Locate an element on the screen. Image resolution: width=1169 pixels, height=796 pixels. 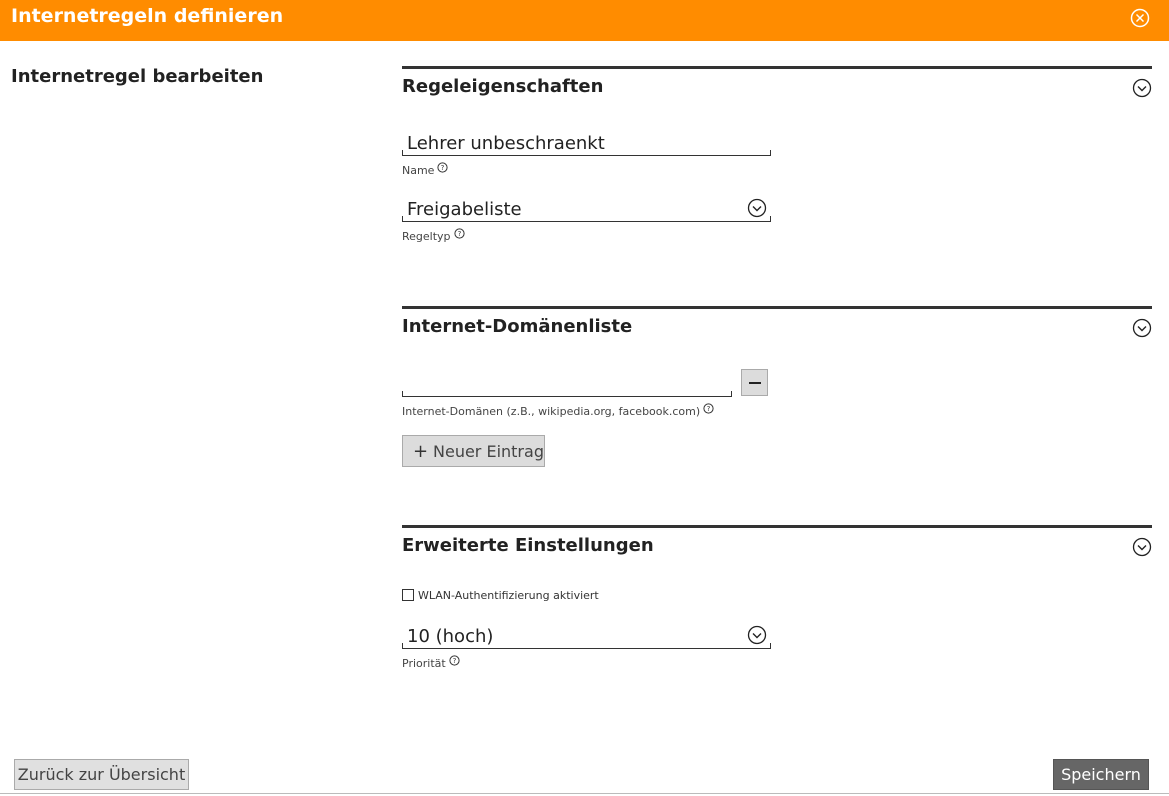
new-entry-label: Neuer Eintrag is located at coordinates (488, 451).